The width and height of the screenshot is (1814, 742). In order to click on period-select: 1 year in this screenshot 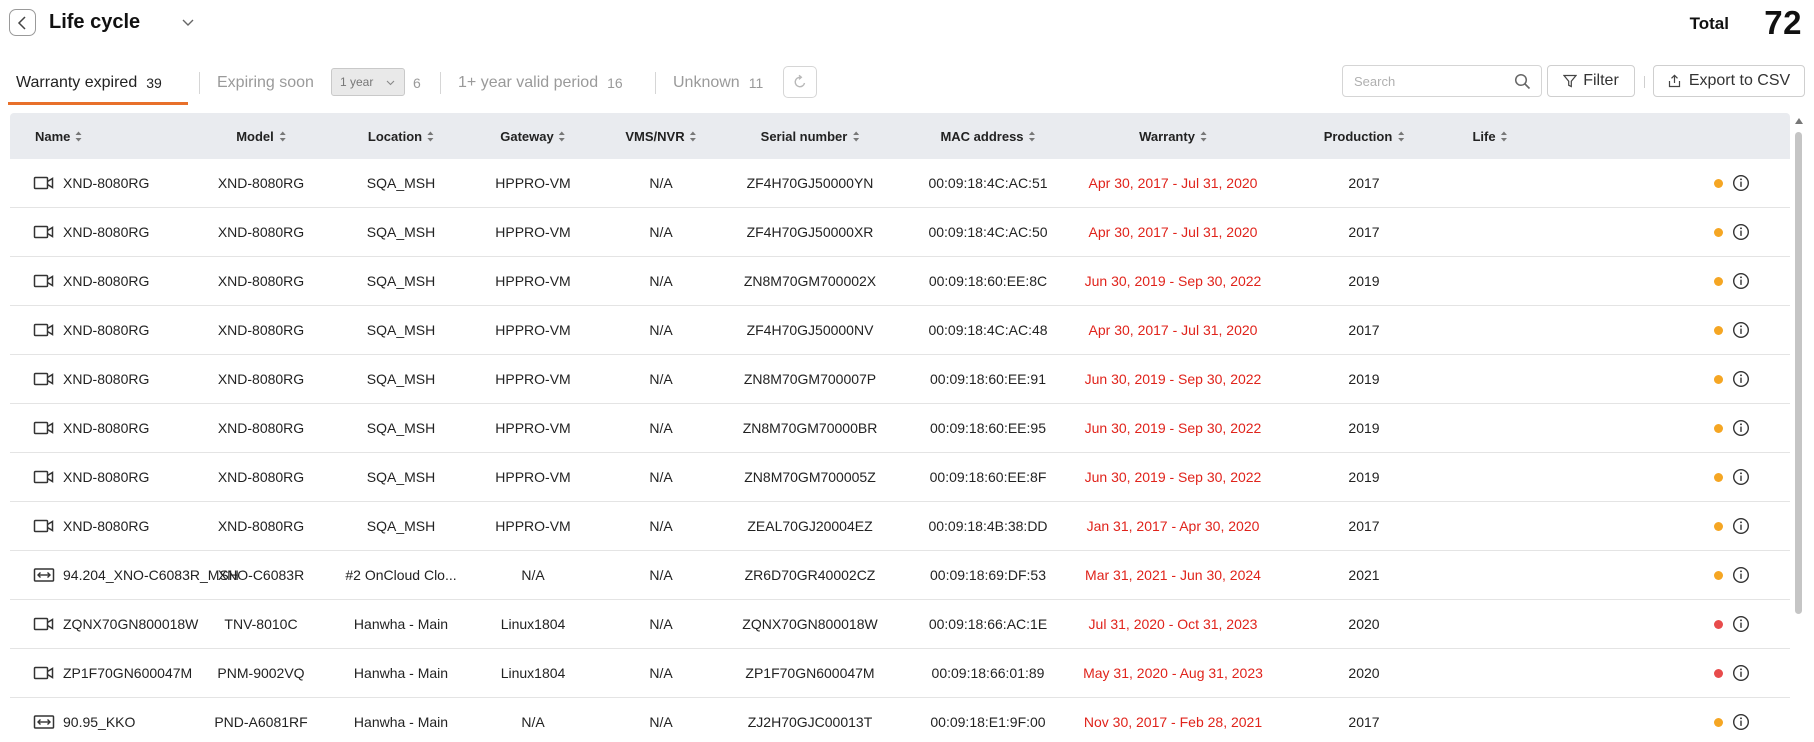, I will do `click(368, 82)`.